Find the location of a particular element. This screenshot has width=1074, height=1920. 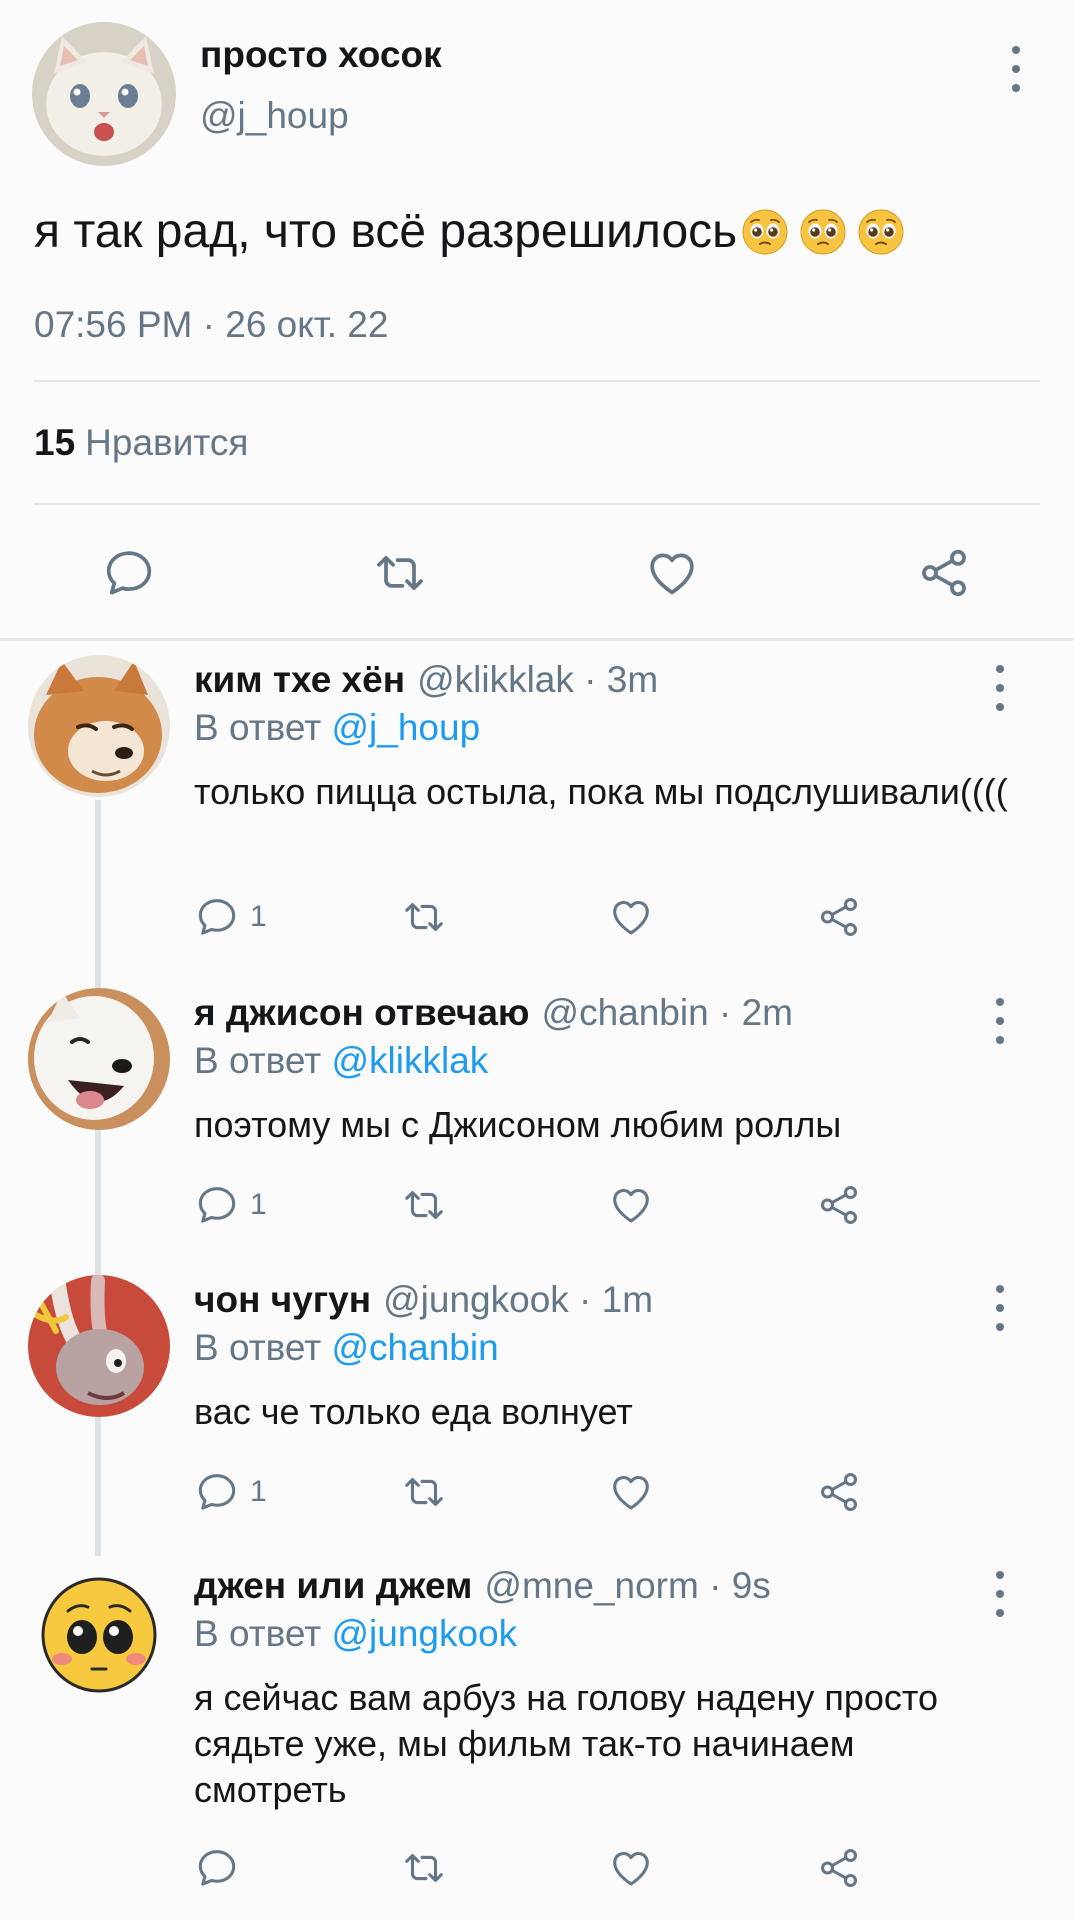

replying-to: В ответ @klikklak is located at coordinates (341, 1061).